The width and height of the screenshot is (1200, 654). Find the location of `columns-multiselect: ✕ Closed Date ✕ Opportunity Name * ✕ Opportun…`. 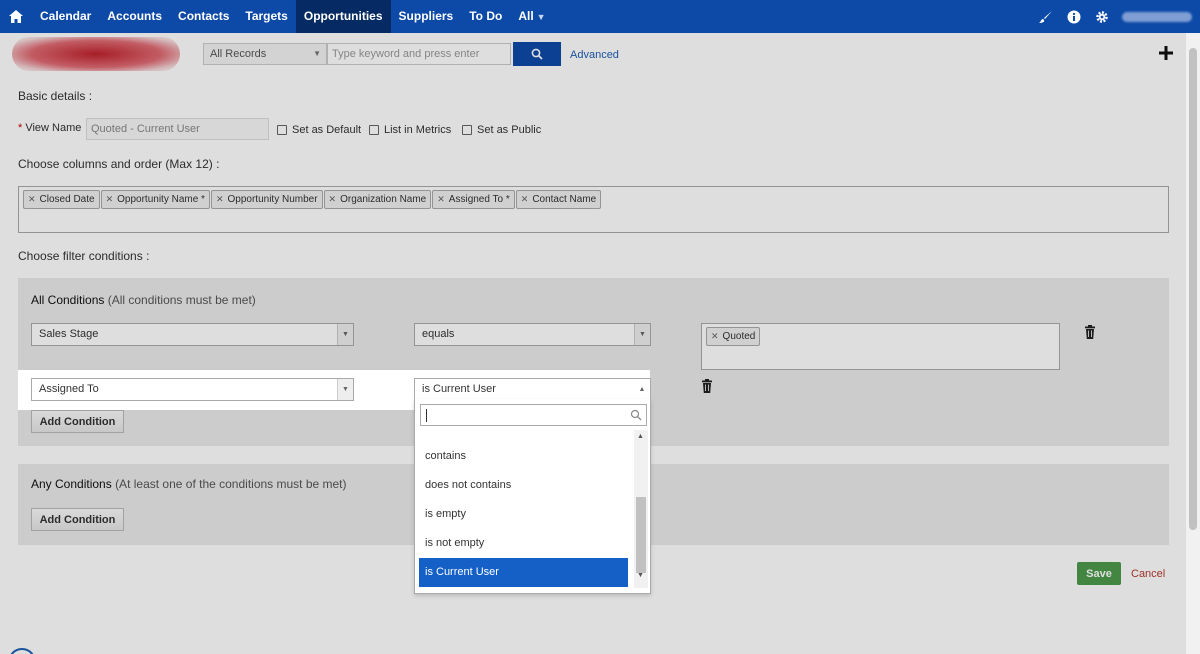

columns-multiselect: ✕ Closed Date ✕ Opportunity Name * ✕ Opportun… is located at coordinates (593, 209).